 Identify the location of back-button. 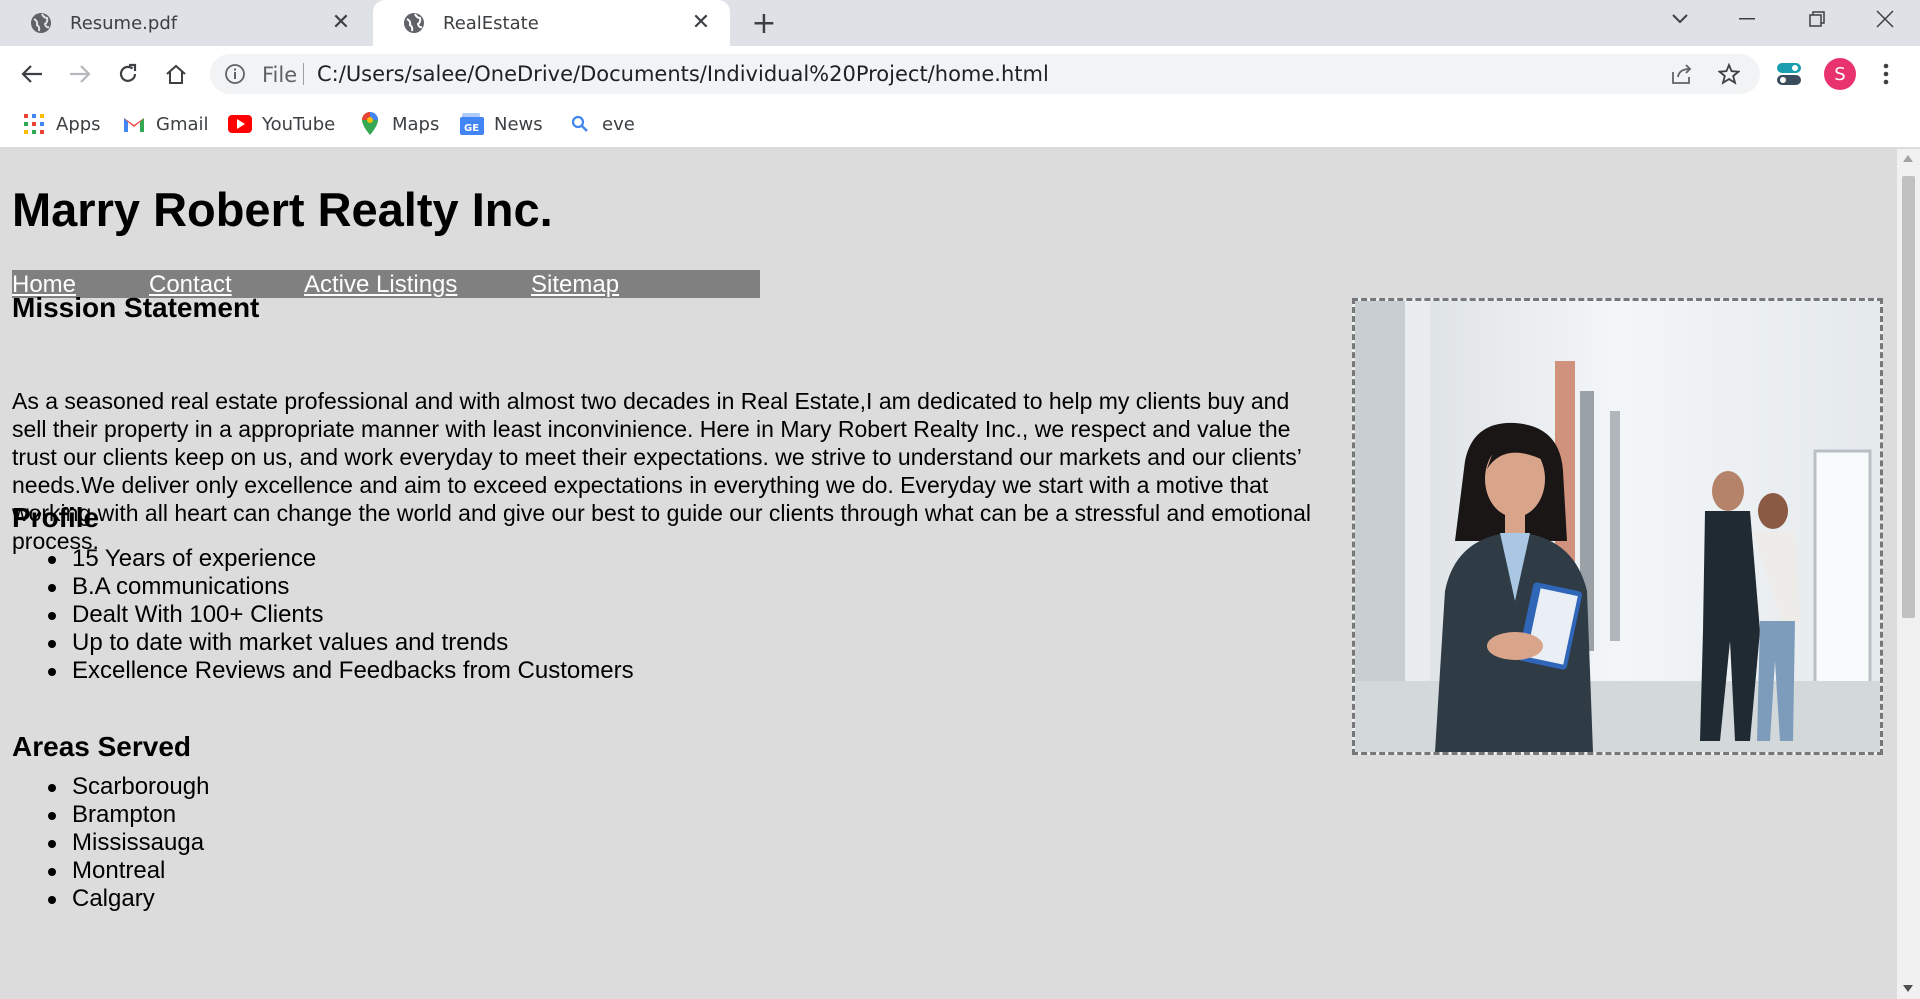
(32, 74).